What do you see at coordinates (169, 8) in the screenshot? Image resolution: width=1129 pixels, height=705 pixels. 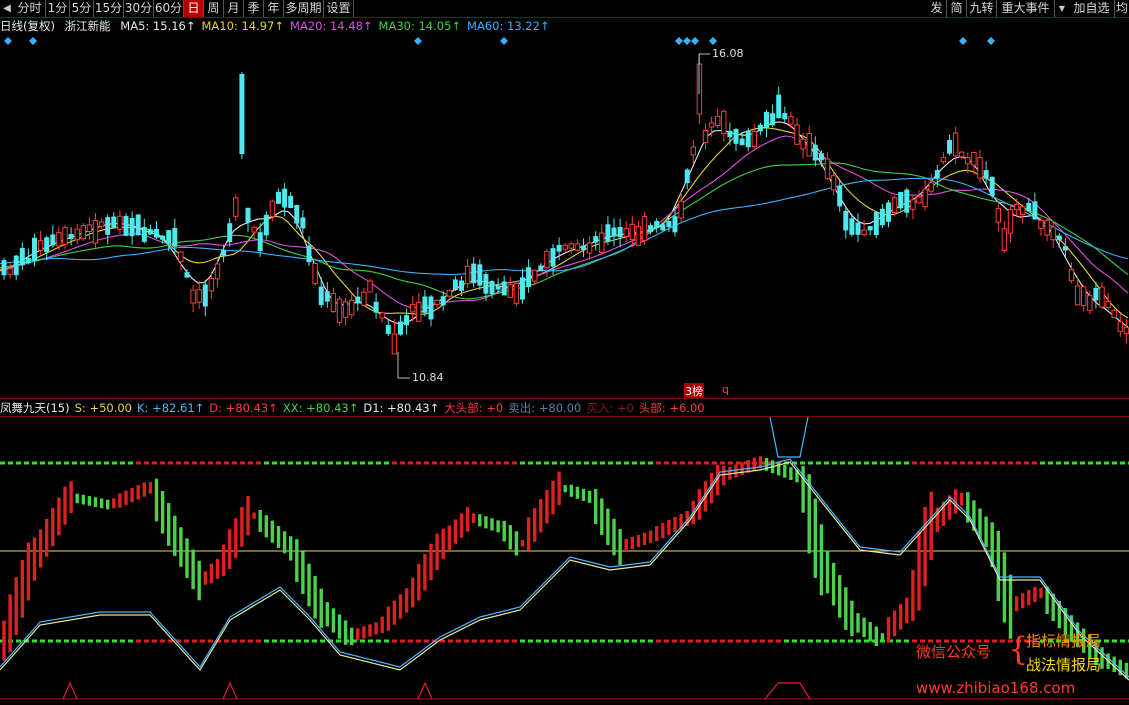 I see `period-tab-5: 60分` at bounding box center [169, 8].